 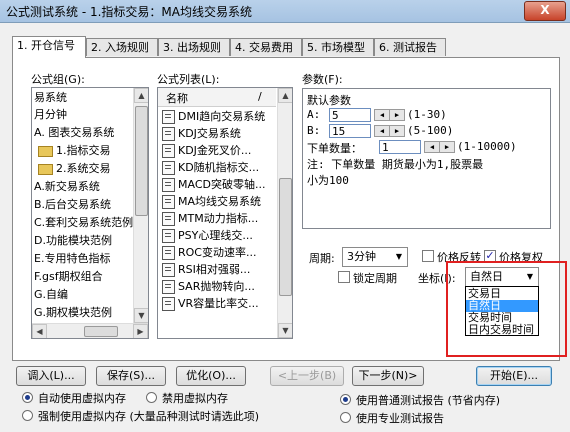 I want to click on lock-period-checkbox, so click(x=344, y=277).